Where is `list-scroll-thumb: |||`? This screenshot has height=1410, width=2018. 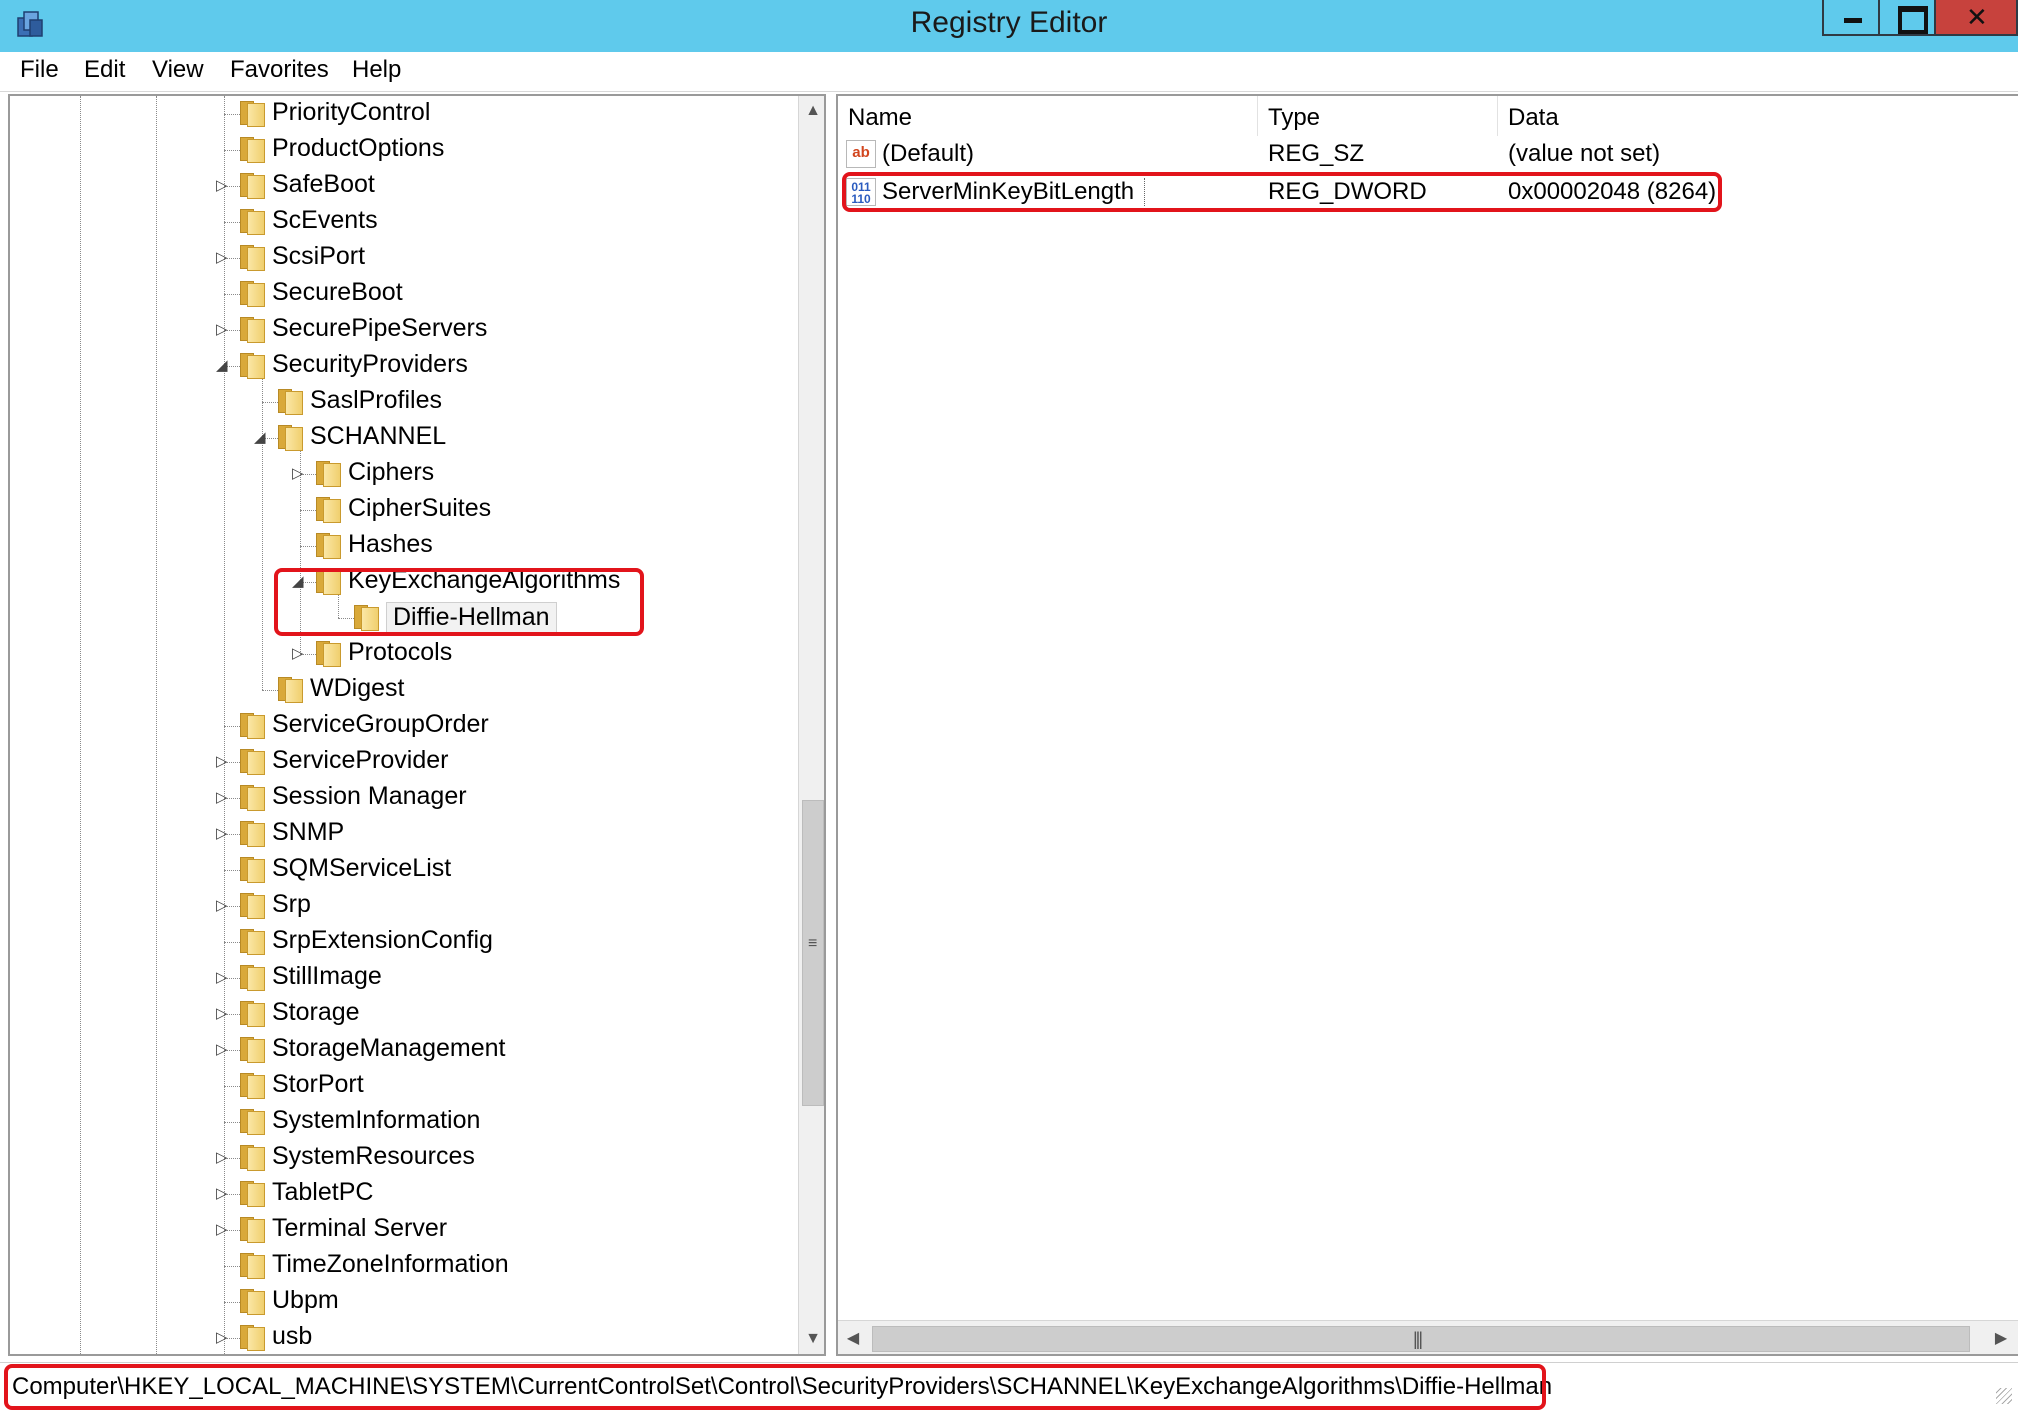
list-scroll-thumb: ||| is located at coordinates (1421, 1339).